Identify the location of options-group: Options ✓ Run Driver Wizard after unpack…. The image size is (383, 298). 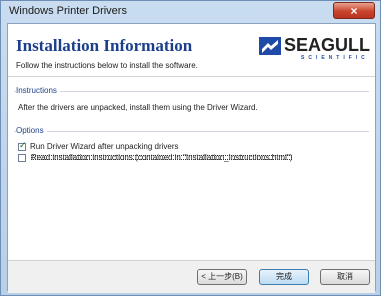
(191, 144).